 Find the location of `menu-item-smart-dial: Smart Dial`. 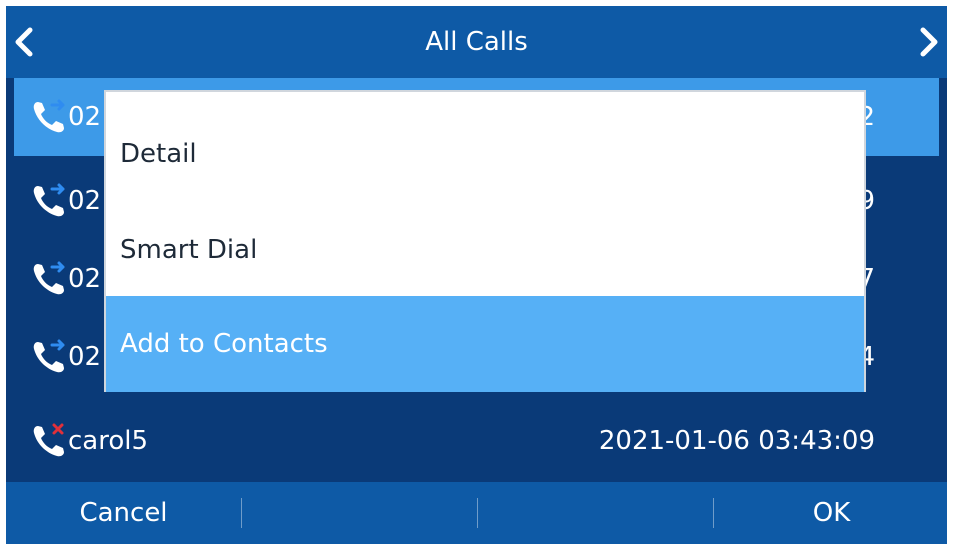

menu-item-smart-dial: Smart Dial is located at coordinates (485, 250).